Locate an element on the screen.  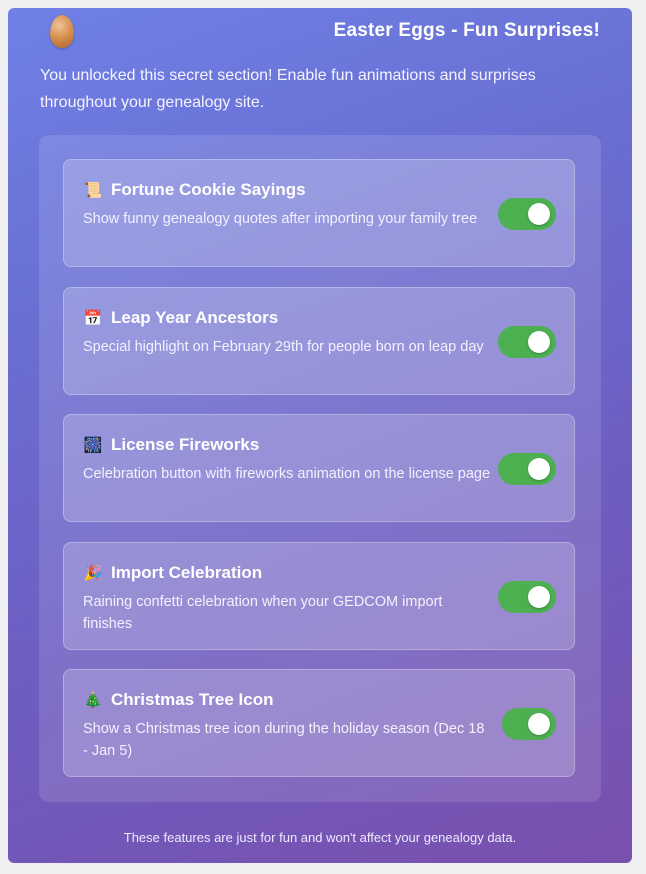
party-popper-icon: 🎉 is located at coordinates (93, 573).